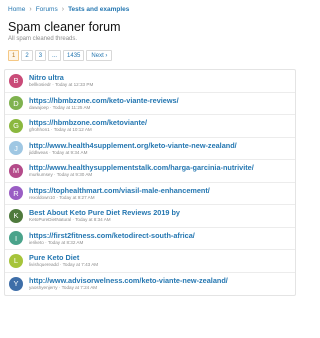 Image resolution: width=320 pixels, height=338 pixels. I want to click on avatar: I, so click(16, 238).